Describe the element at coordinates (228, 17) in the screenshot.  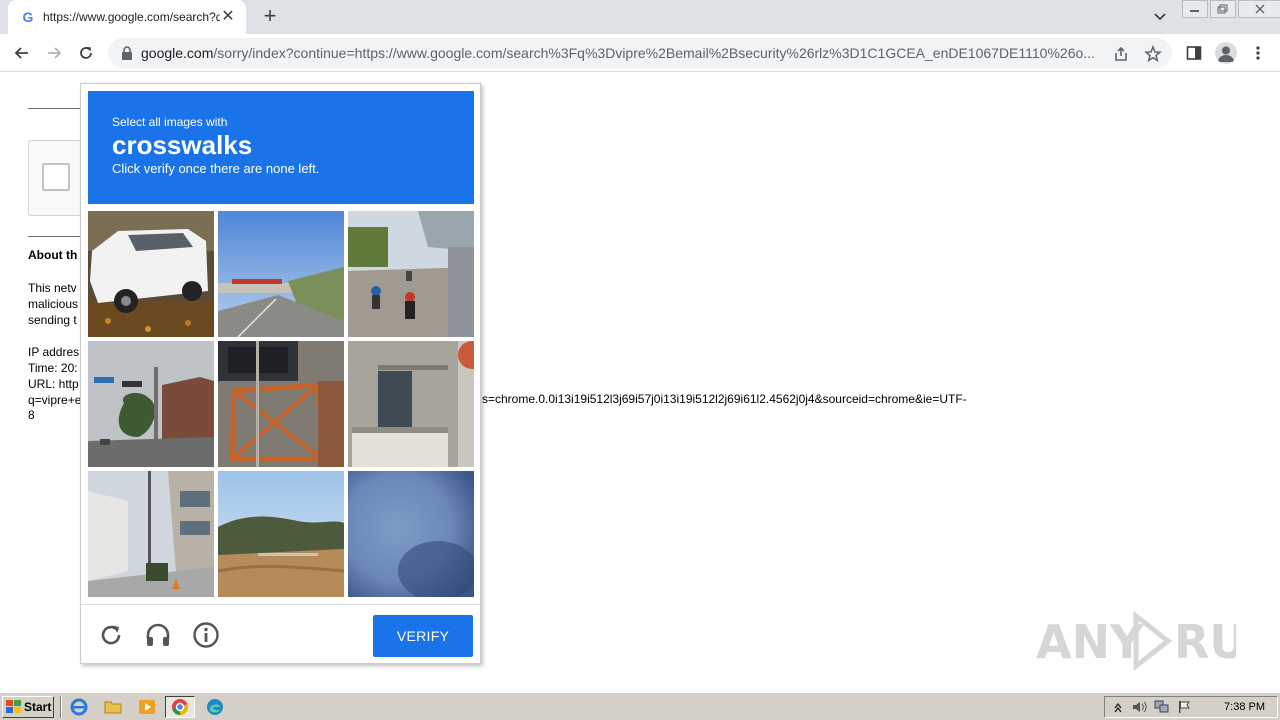
I see `tab-close-icon: ✕` at that location.